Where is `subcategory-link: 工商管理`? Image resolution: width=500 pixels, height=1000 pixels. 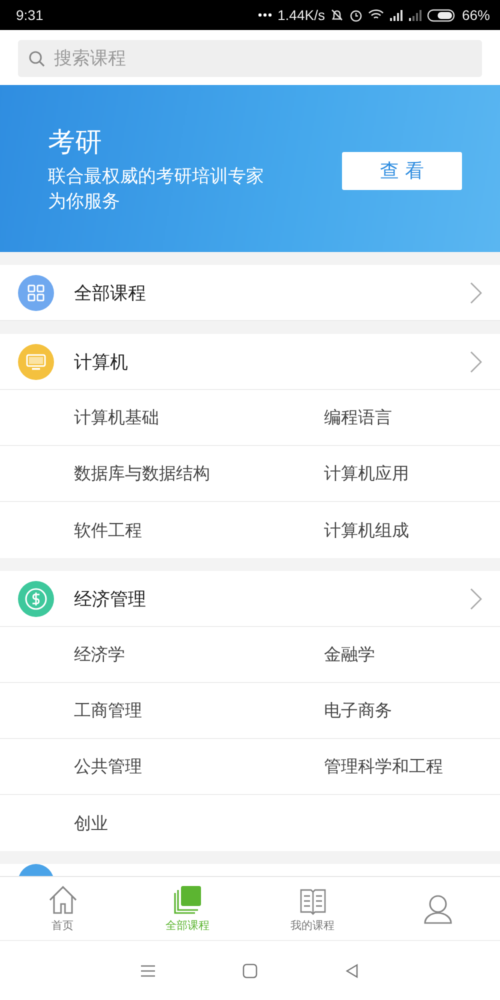
subcategory-link: 工商管理 is located at coordinates (125, 711).